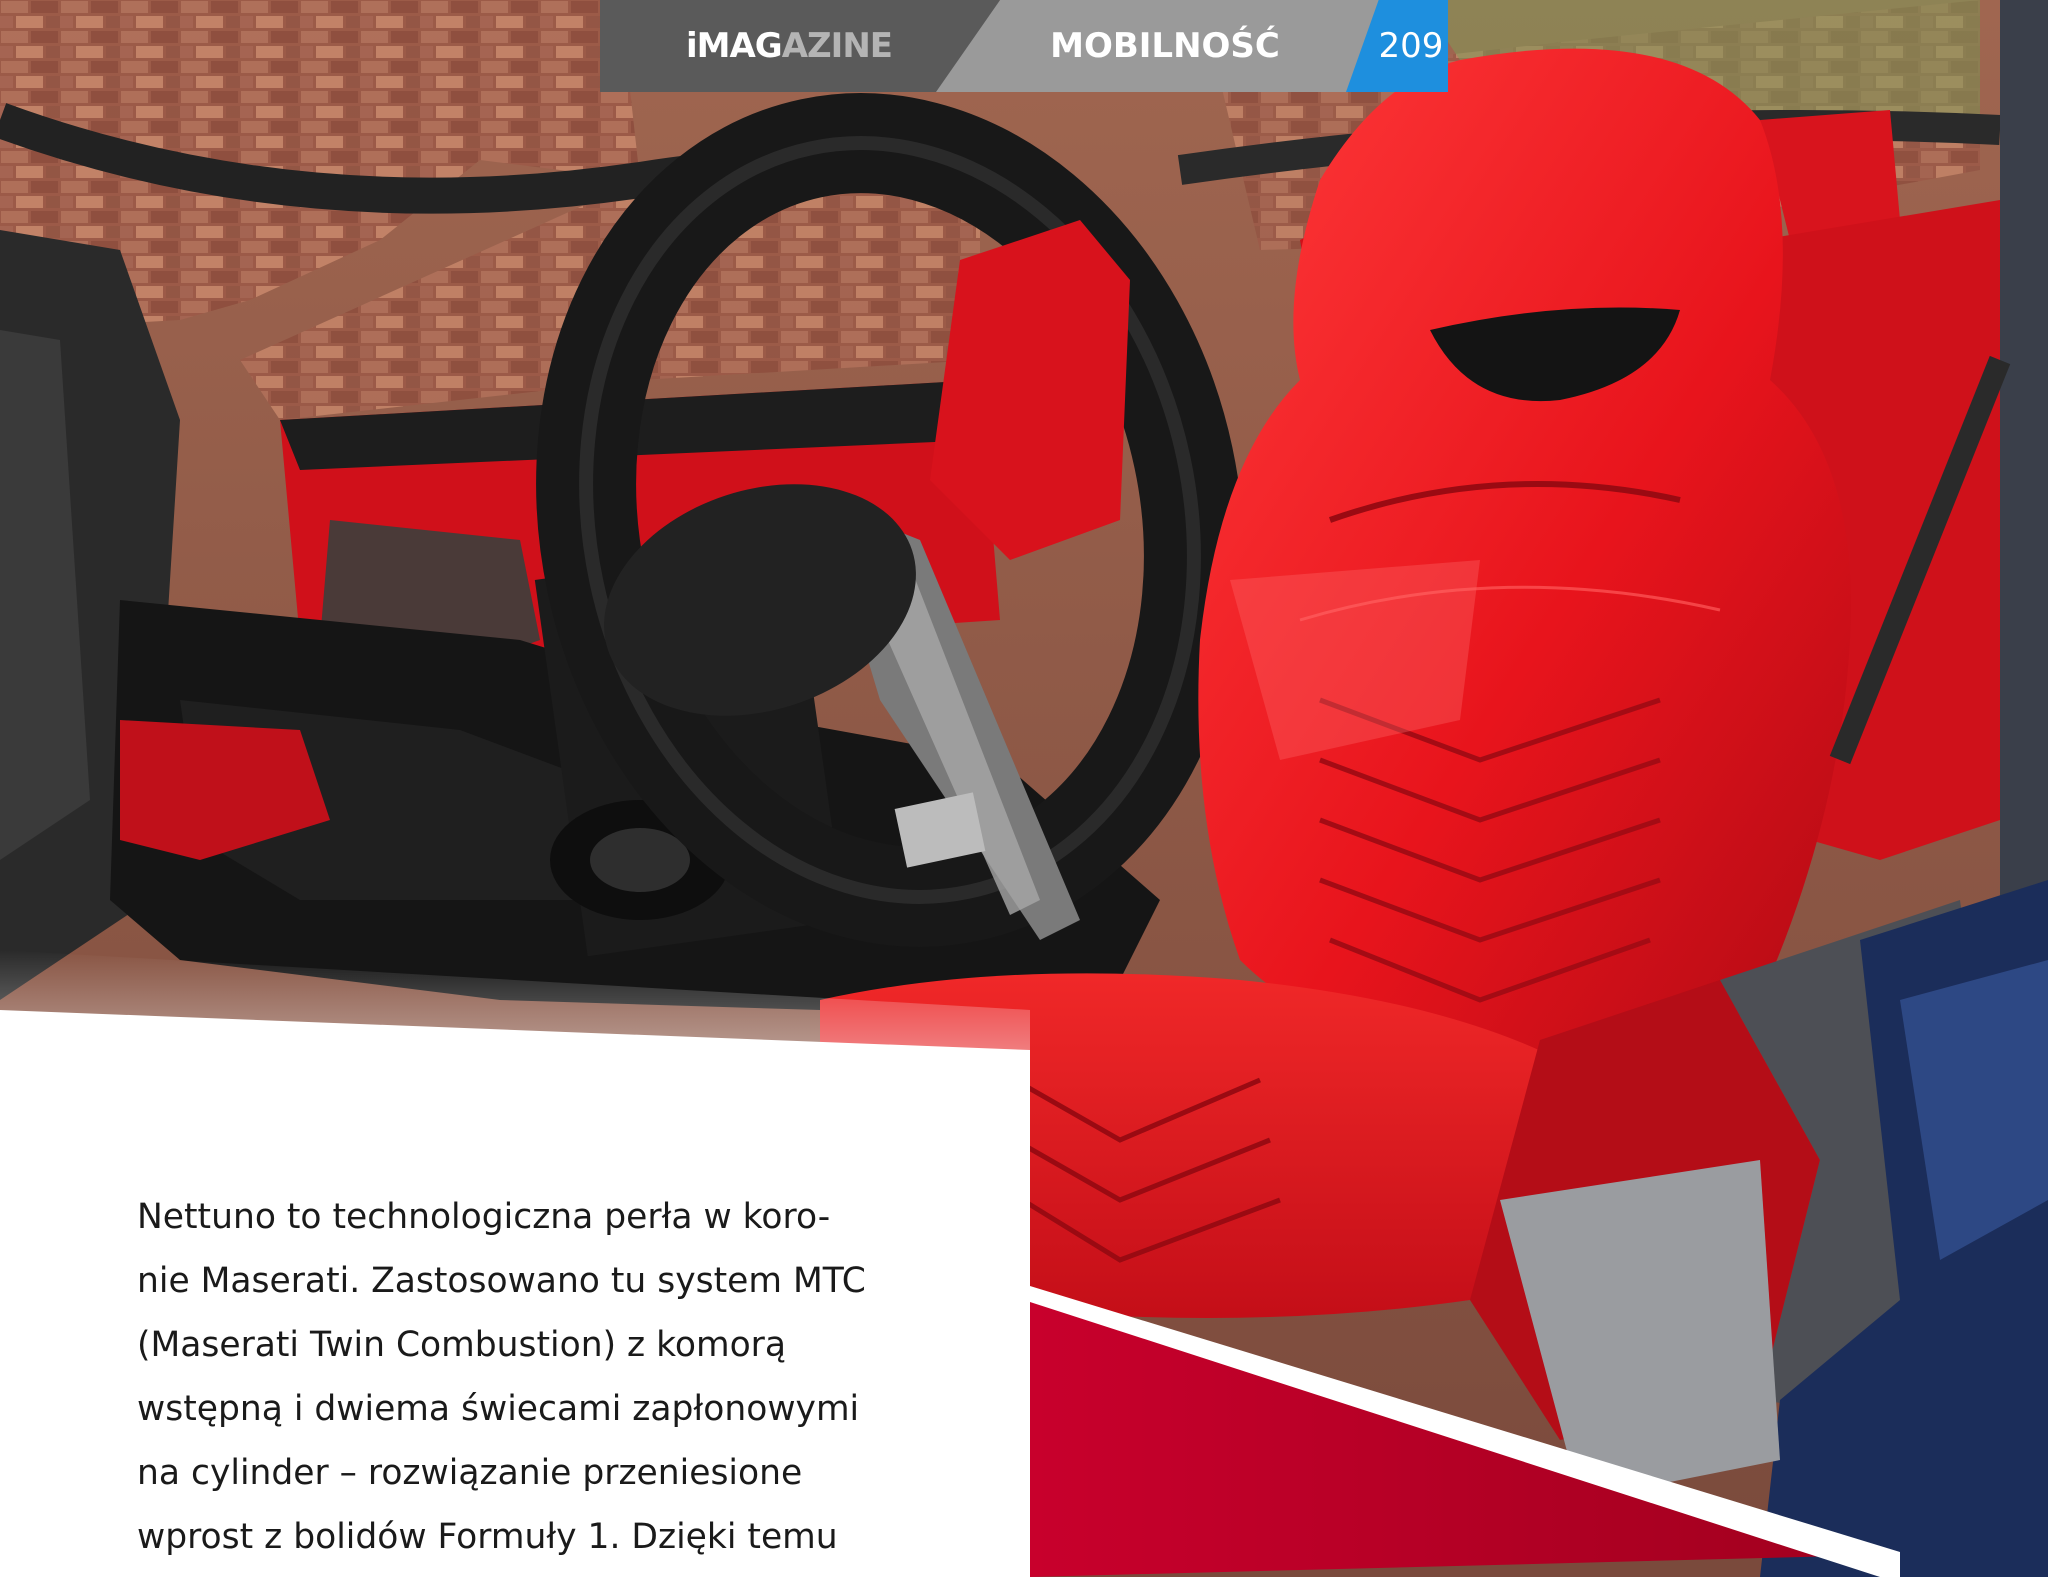 The height and width of the screenshot is (1577, 2048). What do you see at coordinates (501, 1281) in the screenshot?
I see `body-line: nie Maserati. Zastosowano tu system MTC` at bounding box center [501, 1281].